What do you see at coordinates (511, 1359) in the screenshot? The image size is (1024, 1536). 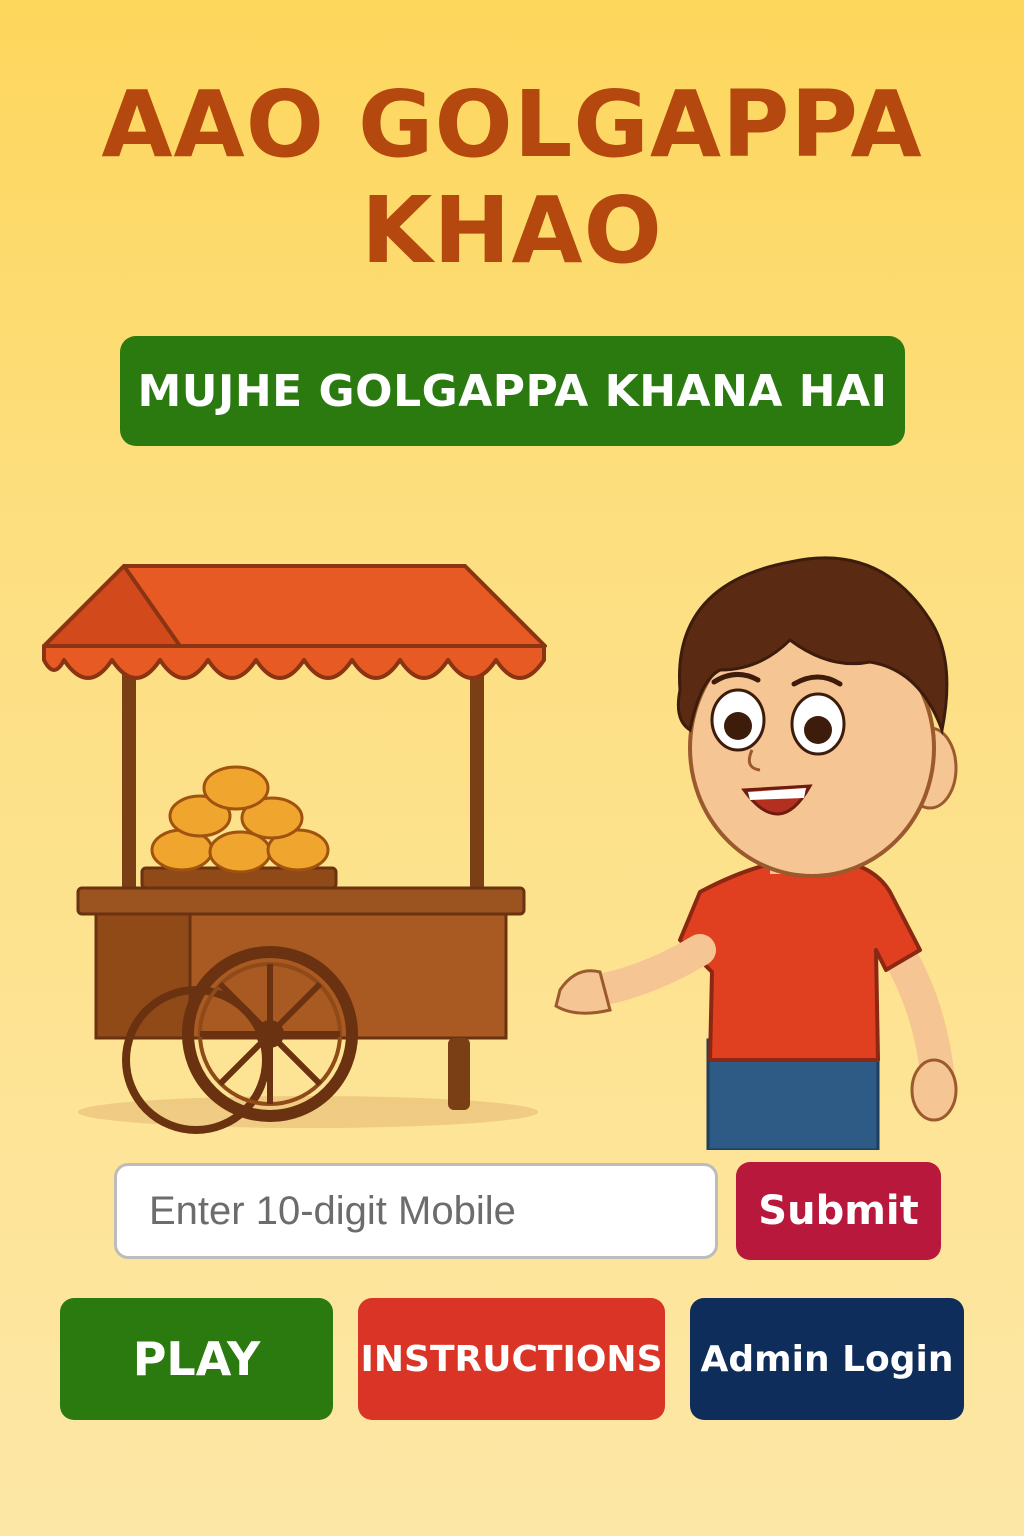 I see `instructions-button: INSTRUCTIONS` at bounding box center [511, 1359].